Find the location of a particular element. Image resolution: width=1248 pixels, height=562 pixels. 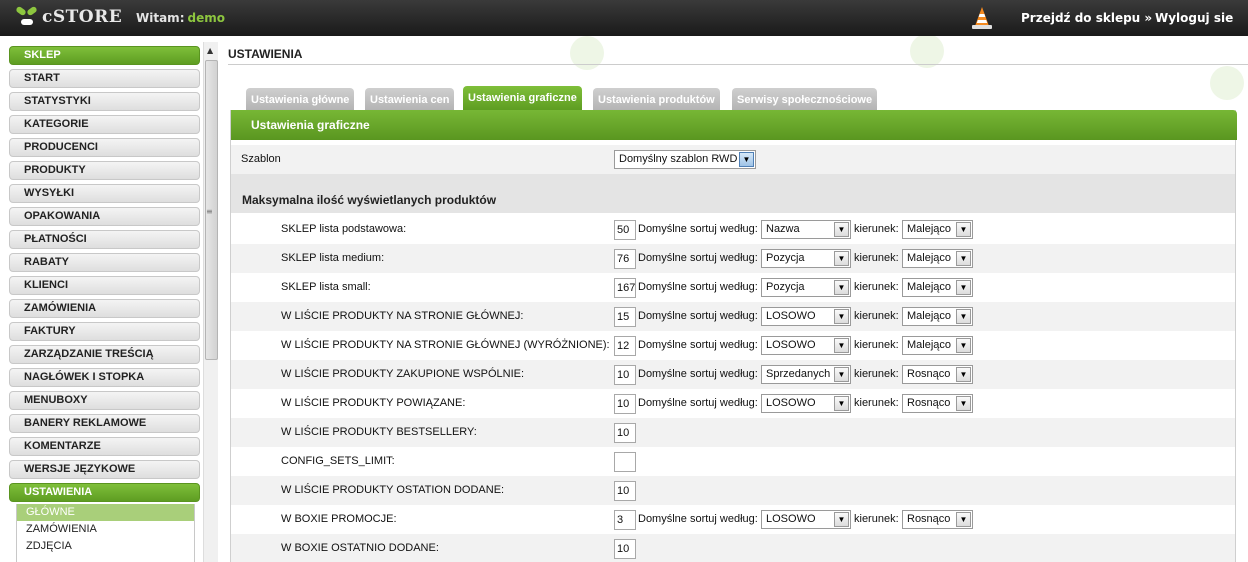

sidebar-item-18: WERSJE JĘZYKOWE is located at coordinates (104, 469).